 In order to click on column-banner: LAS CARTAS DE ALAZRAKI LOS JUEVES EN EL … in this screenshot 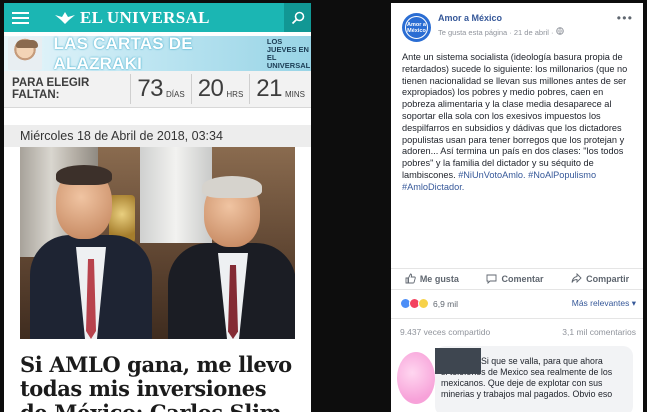, I will do `click(157, 54)`.